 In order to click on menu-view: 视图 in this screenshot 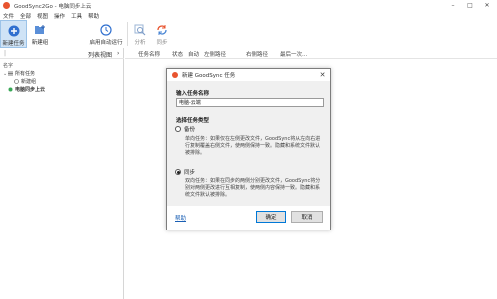, I will do `click(42, 16)`.